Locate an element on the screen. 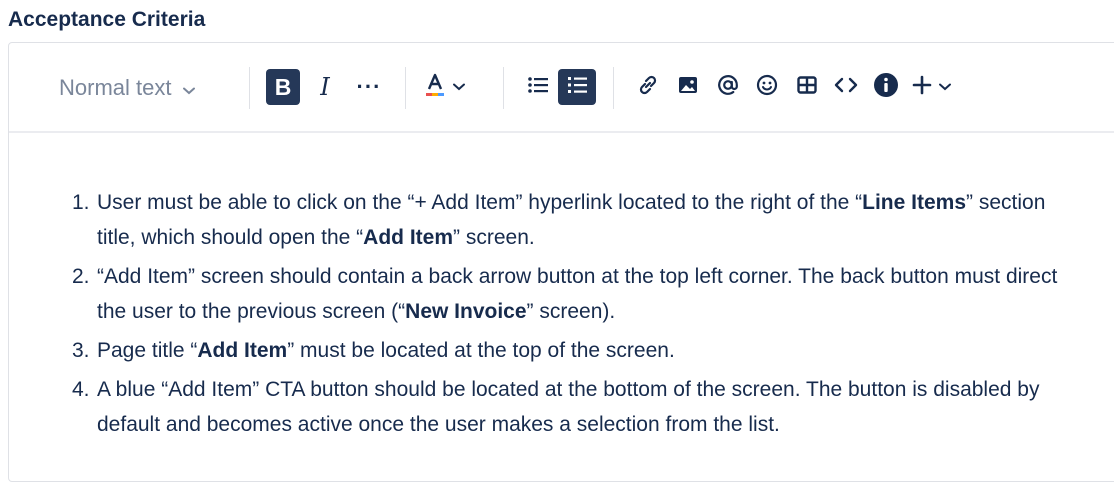 The image size is (1114, 482). bold-button: B is located at coordinates (283, 87).